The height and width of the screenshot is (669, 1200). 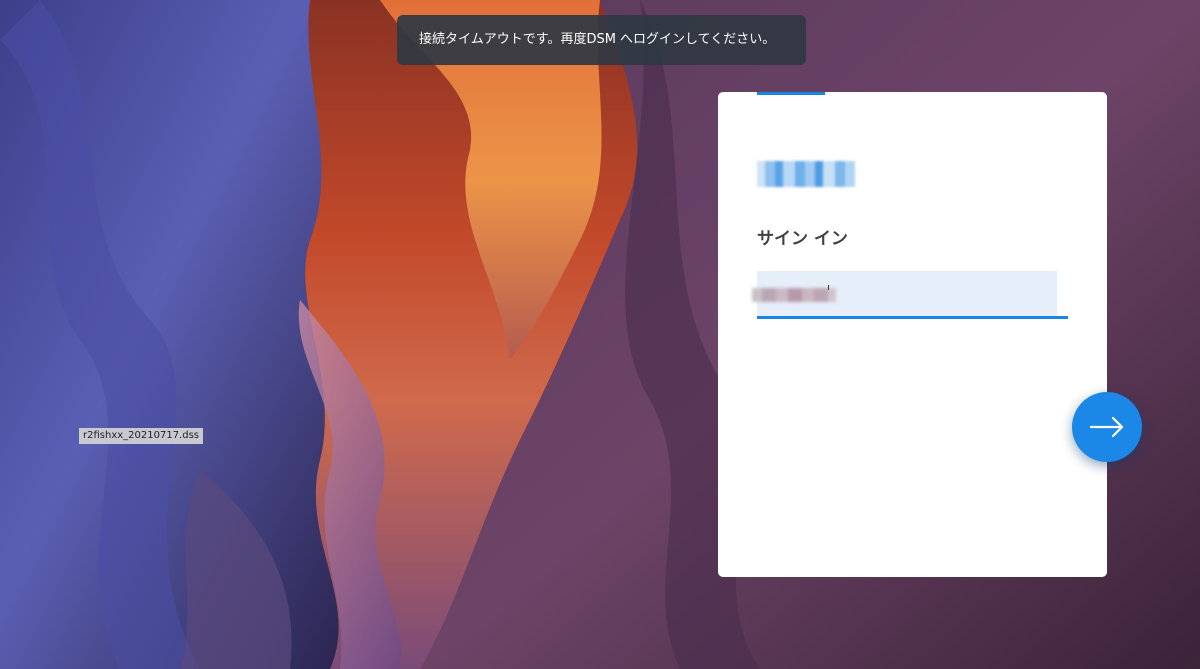 I want to click on text-caret, so click(x=828, y=287).